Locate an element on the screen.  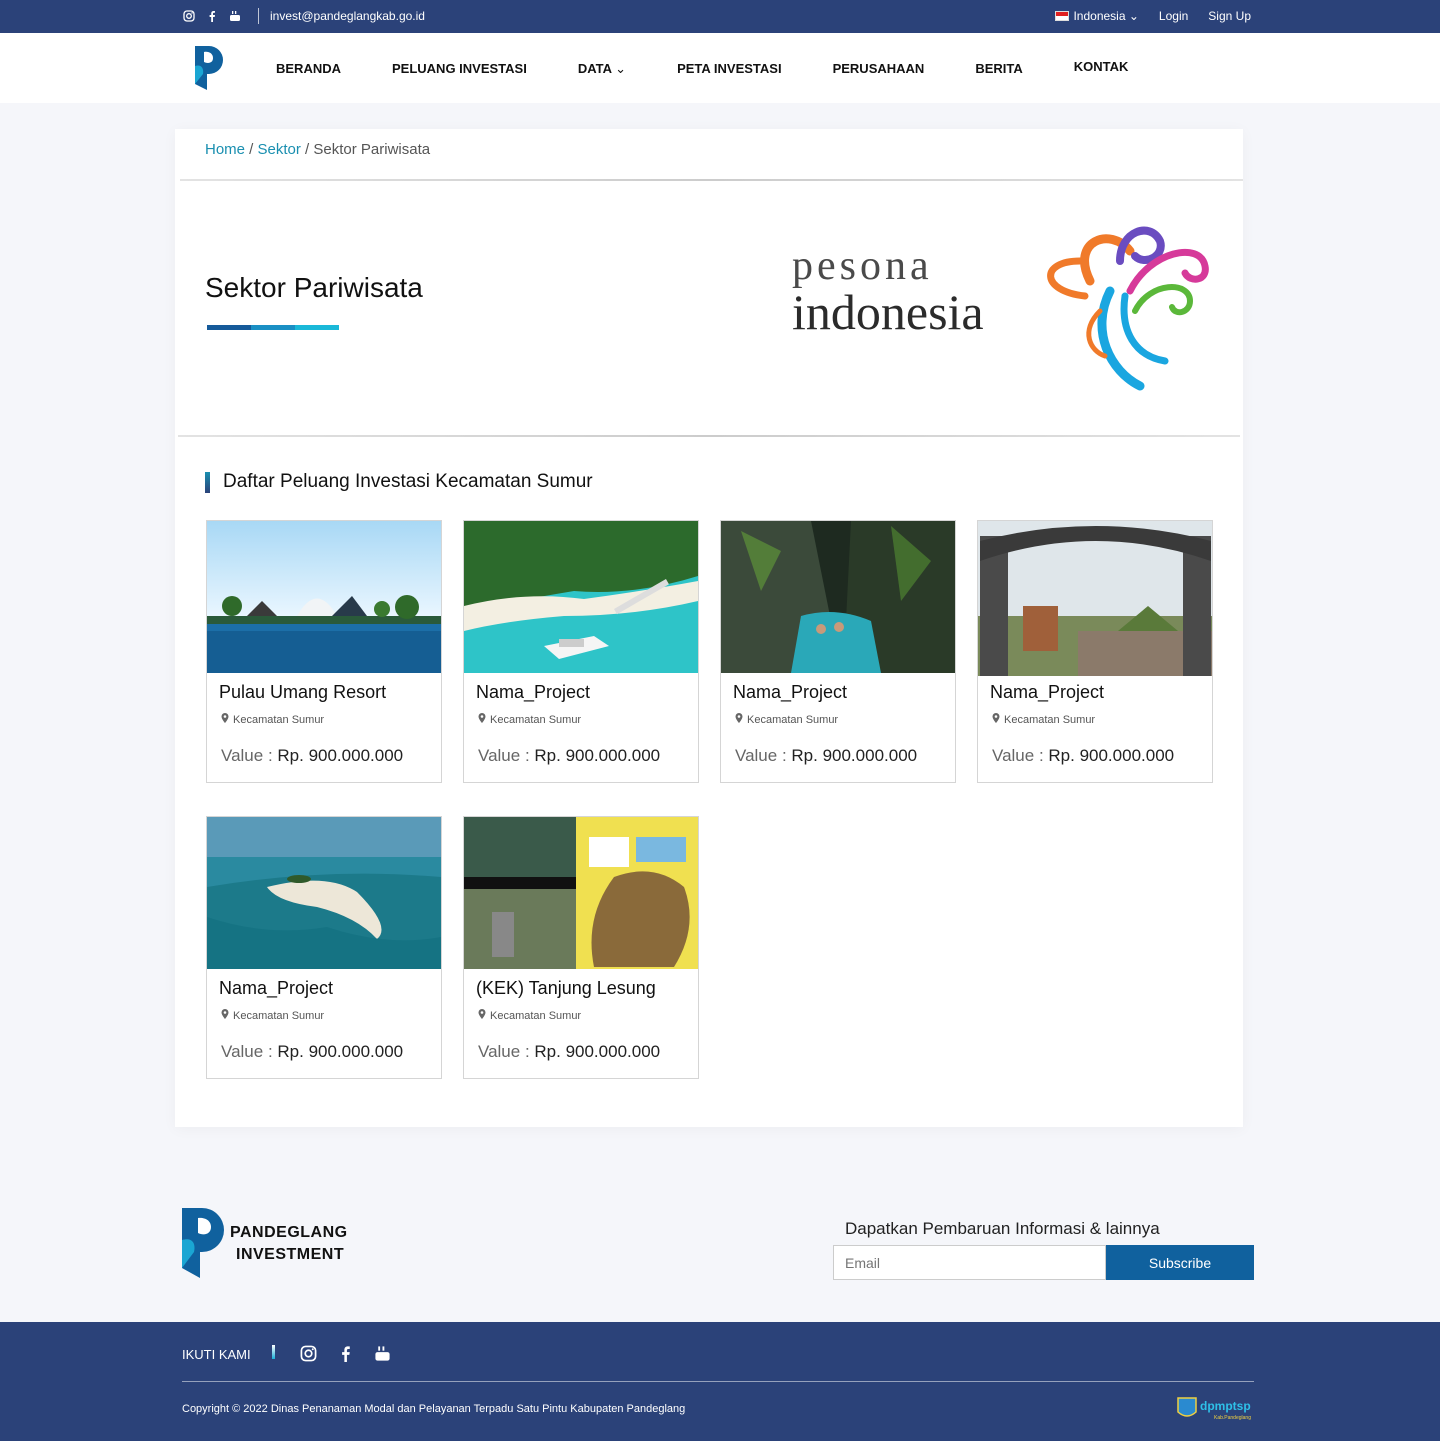
dpmptsp-logo: dpmptsp Kab.Pandeglang is located at coordinates (1216, 1408).